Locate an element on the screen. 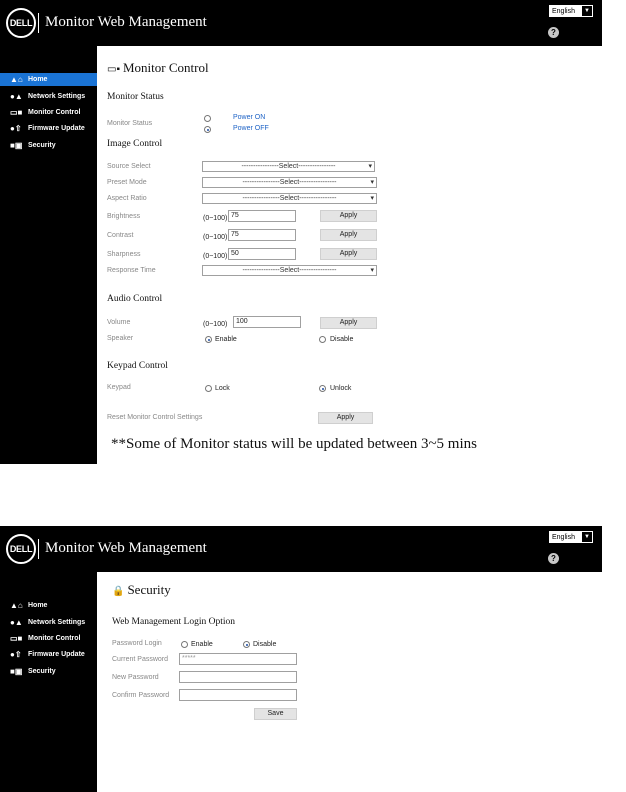 The image size is (626, 792). sharpness-input: 50 is located at coordinates (262, 254).